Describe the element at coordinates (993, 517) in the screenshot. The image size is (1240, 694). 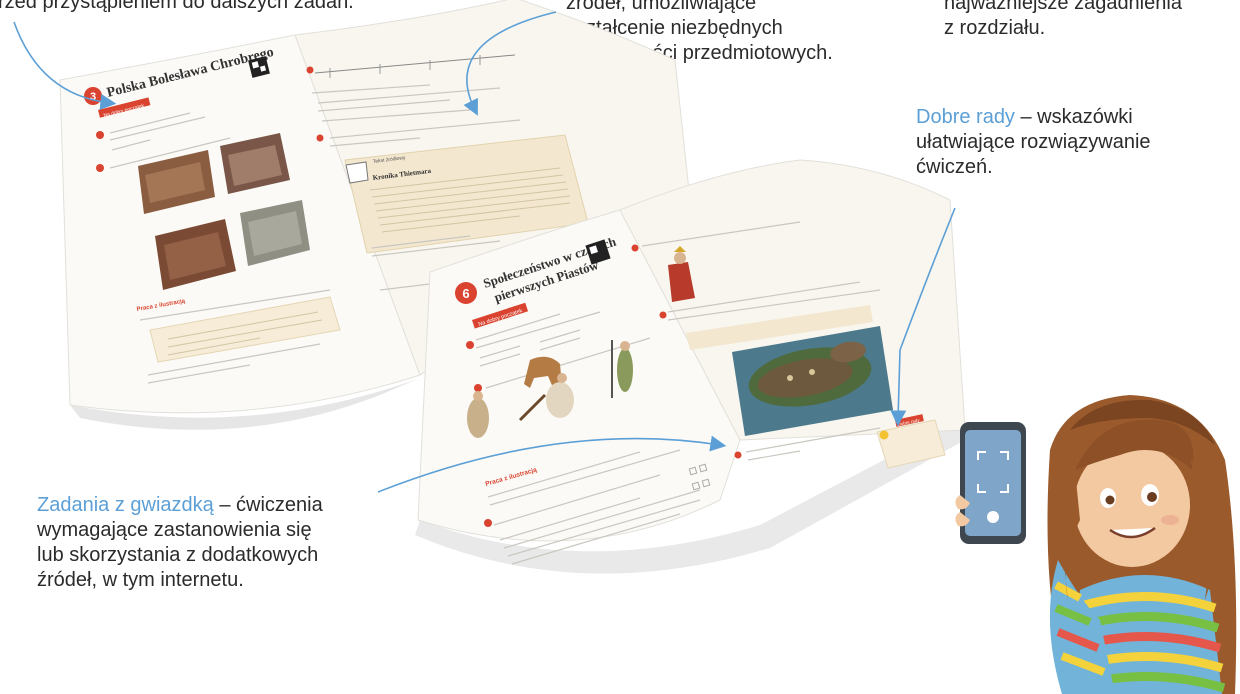
I see `shutter-button-icon` at that location.